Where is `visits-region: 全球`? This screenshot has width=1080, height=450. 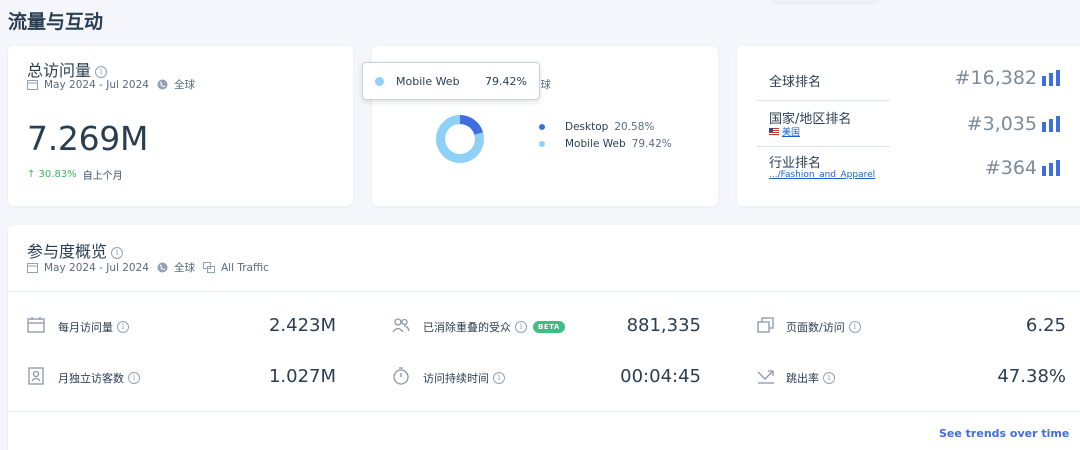
visits-region: 全球 is located at coordinates (184, 84).